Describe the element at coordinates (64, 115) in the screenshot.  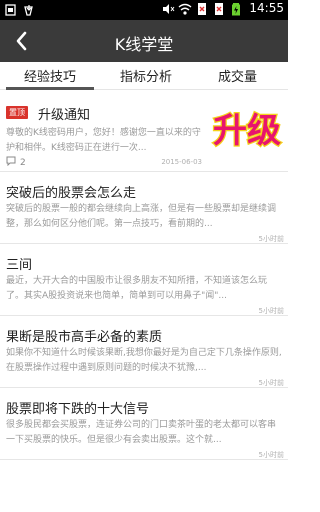
I see `article-title: 升级通知` at that location.